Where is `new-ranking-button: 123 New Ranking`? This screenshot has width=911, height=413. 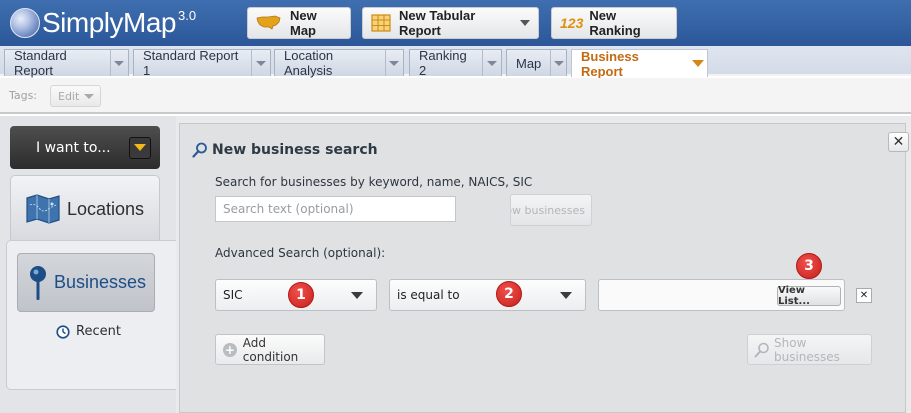 new-ranking-button: 123 New Ranking is located at coordinates (614, 23).